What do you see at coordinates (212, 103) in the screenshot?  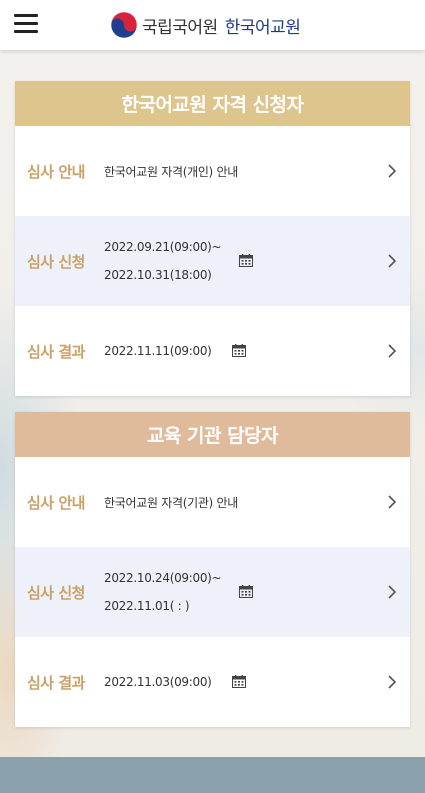 I see `section-title: 한국어교원 자격 신청자` at bounding box center [212, 103].